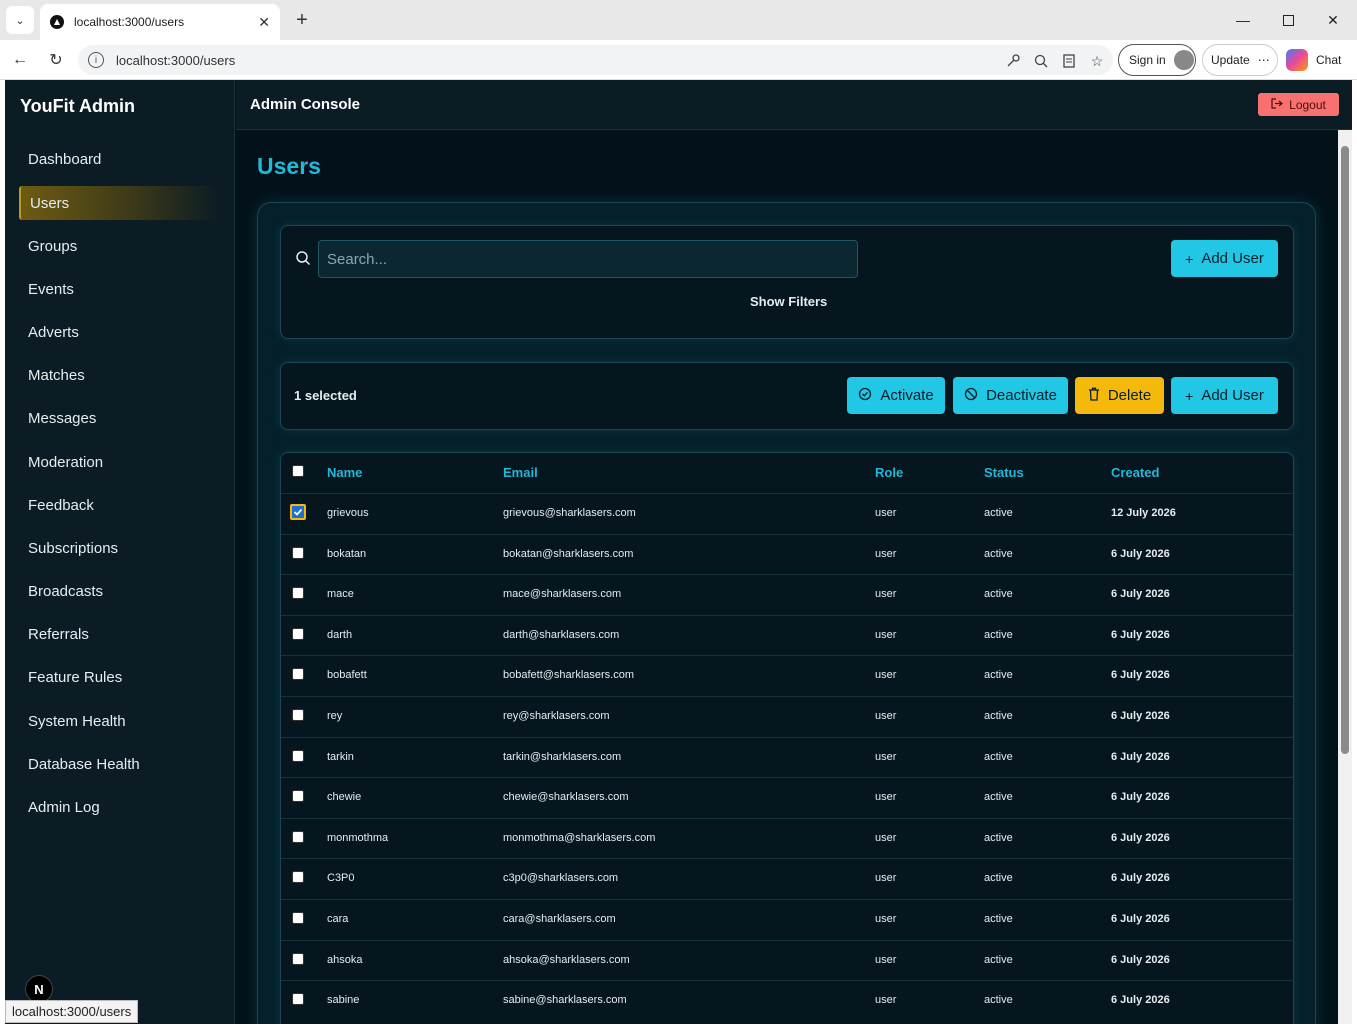 The height and width of the screenshot is (1029, 1357). I want to click on browser-tab: localhost:3000/users ✕, so click(160, 22).